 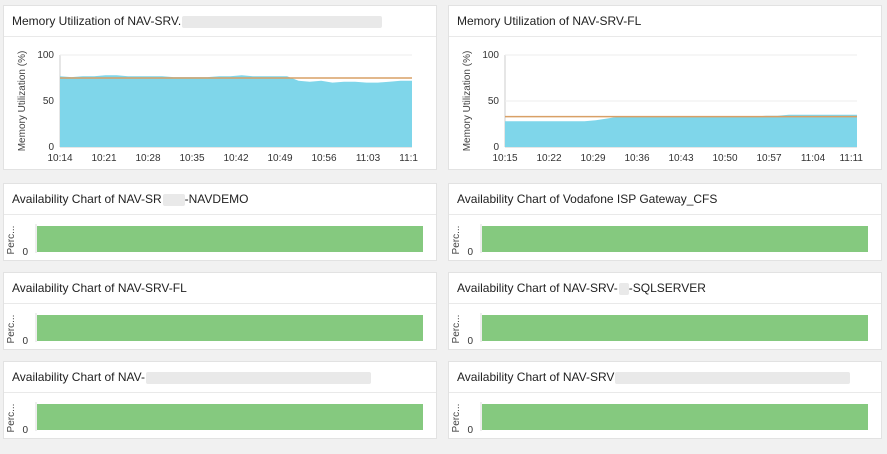 What do you see at coordinates (191, 158) in the screenshot?
I see `x-tick-label: 10:35` at bounding box center [191, 158].